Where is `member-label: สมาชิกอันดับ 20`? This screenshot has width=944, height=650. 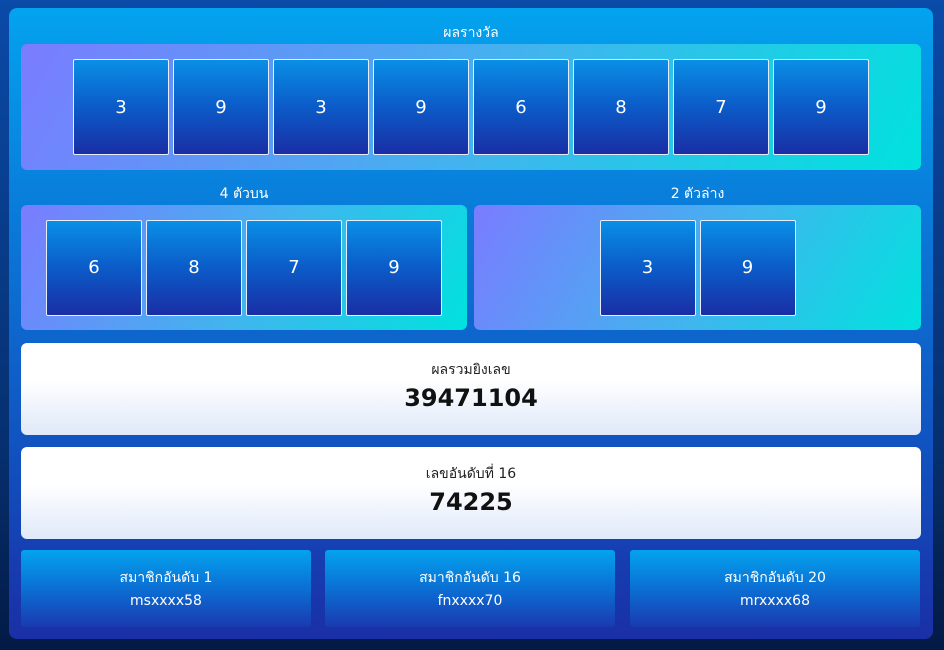 member-label: สมาชิกอันดับ 20 is located at coordinates (775, 578).